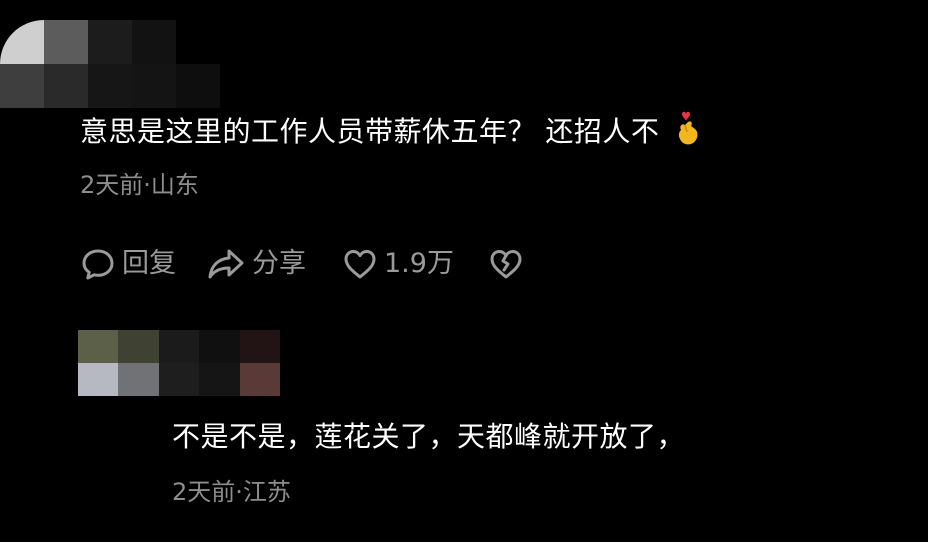  I want to click on comment-1-text: 意思是这里的工作人员带薪休五年？ 还招人不, so click(391, 133).